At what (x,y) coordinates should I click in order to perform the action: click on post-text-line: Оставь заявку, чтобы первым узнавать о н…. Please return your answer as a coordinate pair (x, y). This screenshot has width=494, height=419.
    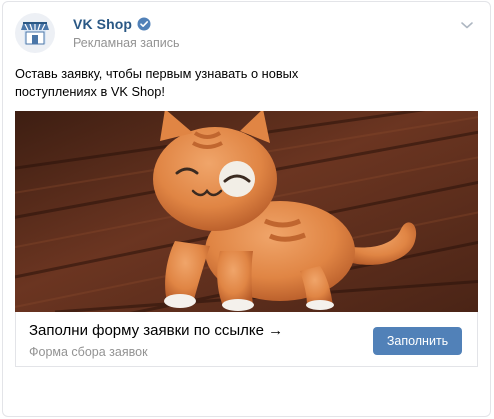
    Looking at the image, I should click on (157, 73).